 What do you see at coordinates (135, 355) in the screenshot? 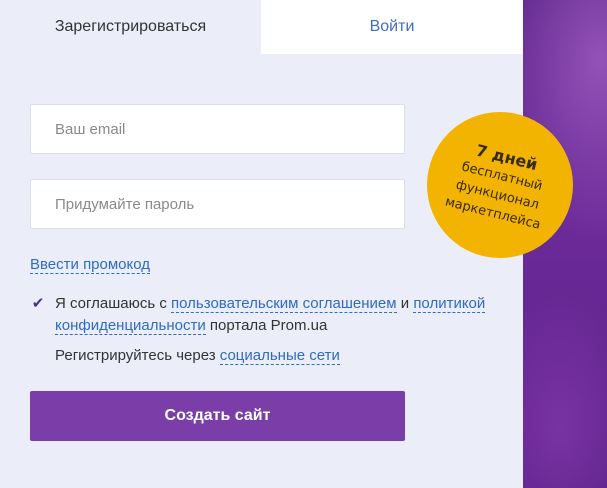
I see `social-prefix: Регистрируйтесь через` at bounding box center [135, 355].